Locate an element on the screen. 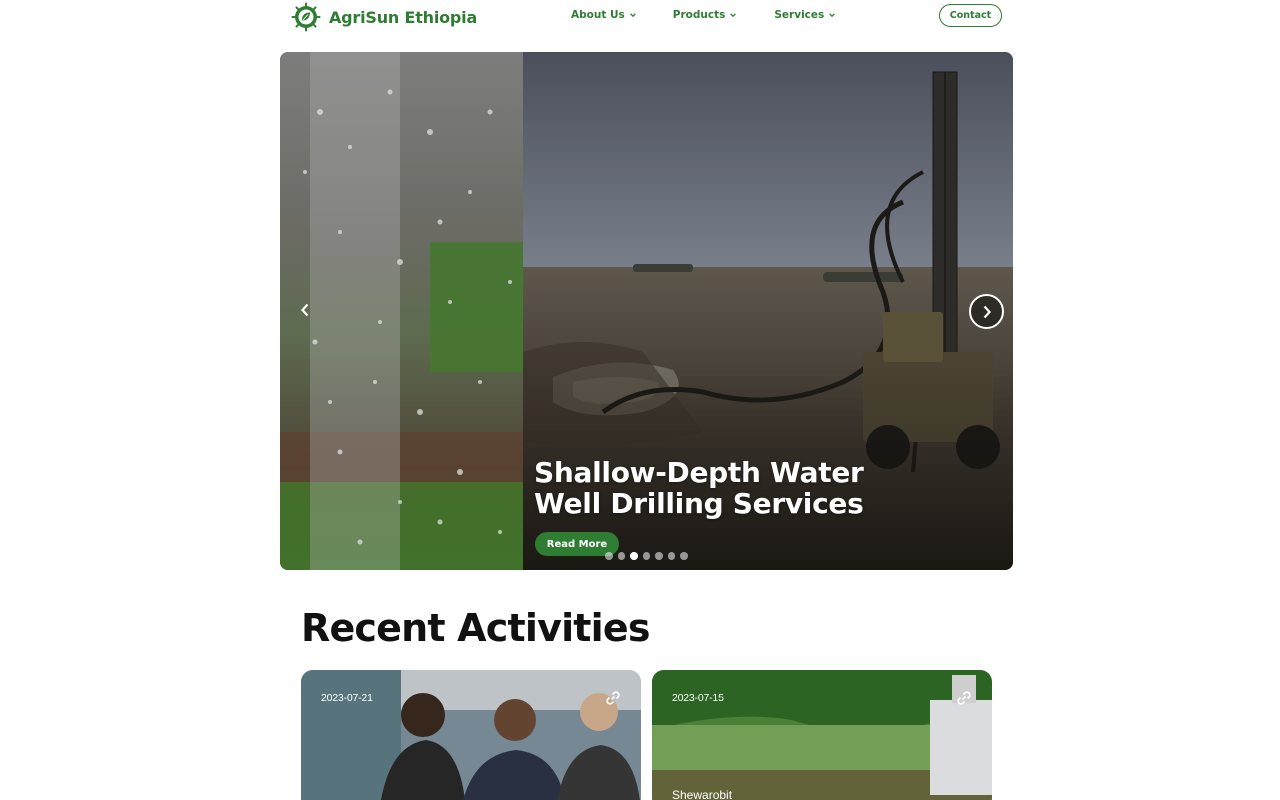 This screenshot has height=800, width=1280. nav-services-label: Services is located at coordinates (799, 15).